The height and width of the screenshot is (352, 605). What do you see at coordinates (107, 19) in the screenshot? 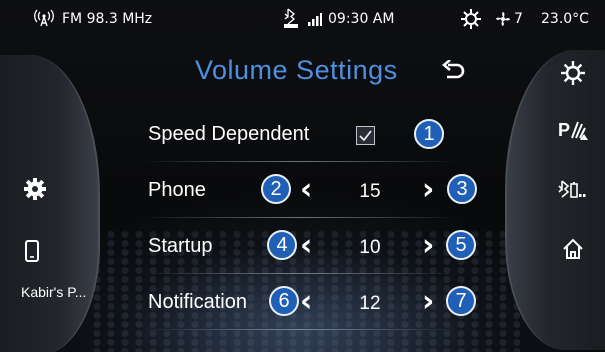
I see `radio-frequency: FM 98.3 MHz` at bounding box center [107, 19].